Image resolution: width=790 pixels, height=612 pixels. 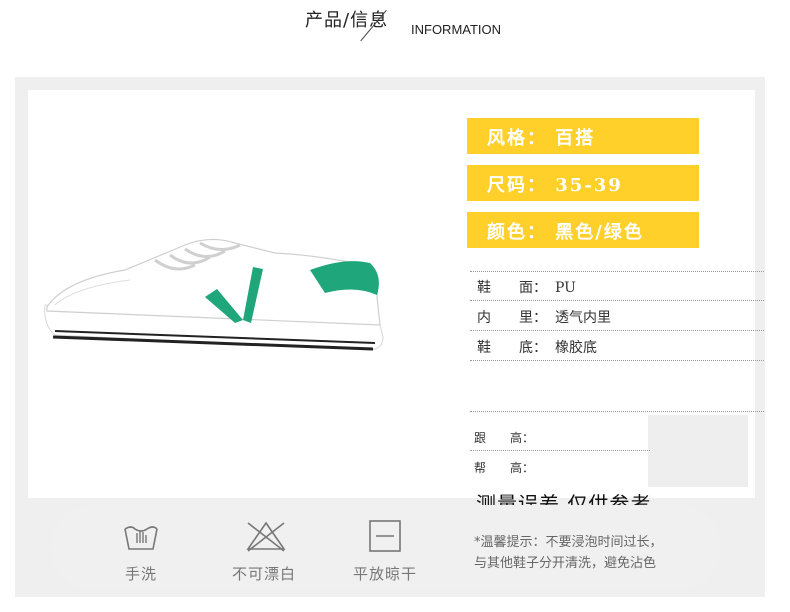 I want to click on size-tag-text: 尺码： 35-39, so click(x=555, y=185).